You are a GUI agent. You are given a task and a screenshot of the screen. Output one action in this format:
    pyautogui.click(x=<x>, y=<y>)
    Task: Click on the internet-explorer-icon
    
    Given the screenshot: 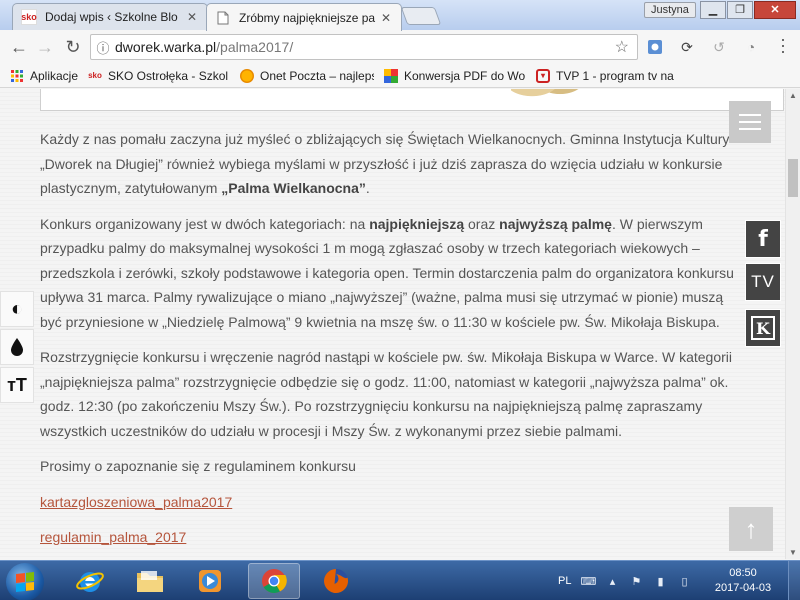 What is the action you would take?
    pyautogui.click(x=90, y=582)
    